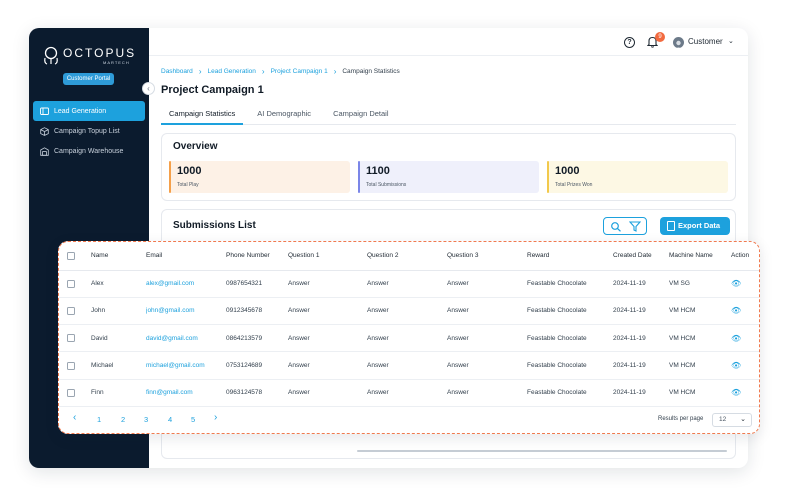 The height and width of the screenshot is (497, 797). Describe the element at coordinates (193, 419) in the screenshot. I see `page-button-5: 5` at that location.